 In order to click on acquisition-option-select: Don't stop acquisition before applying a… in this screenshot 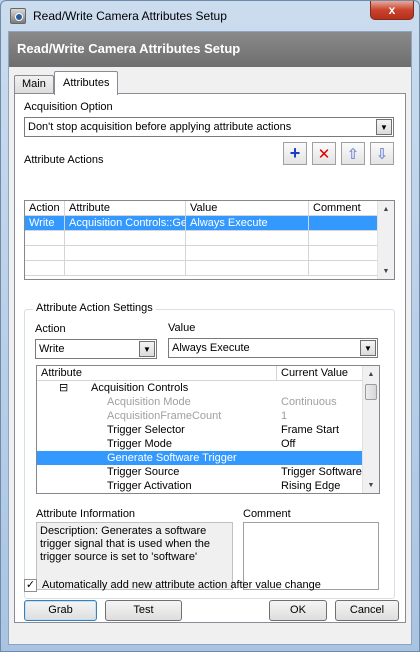, I will do `click(209, 127)`.